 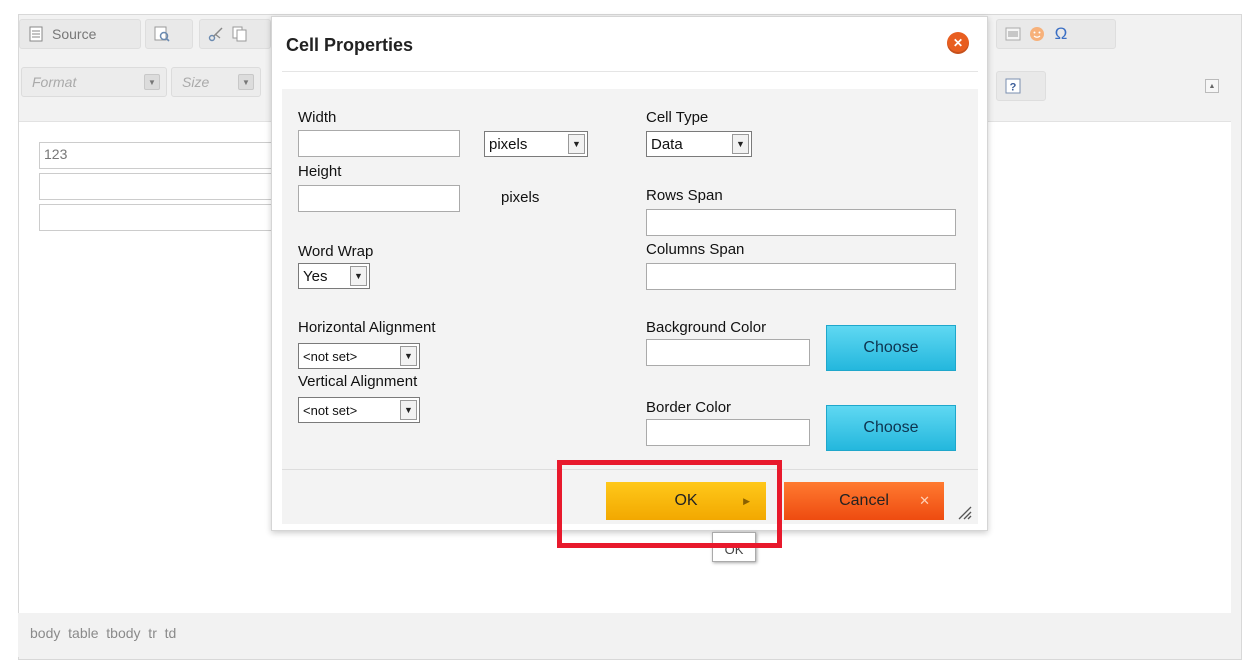 I want to click on size-placeholder: Size, so click(x=196, y=82).